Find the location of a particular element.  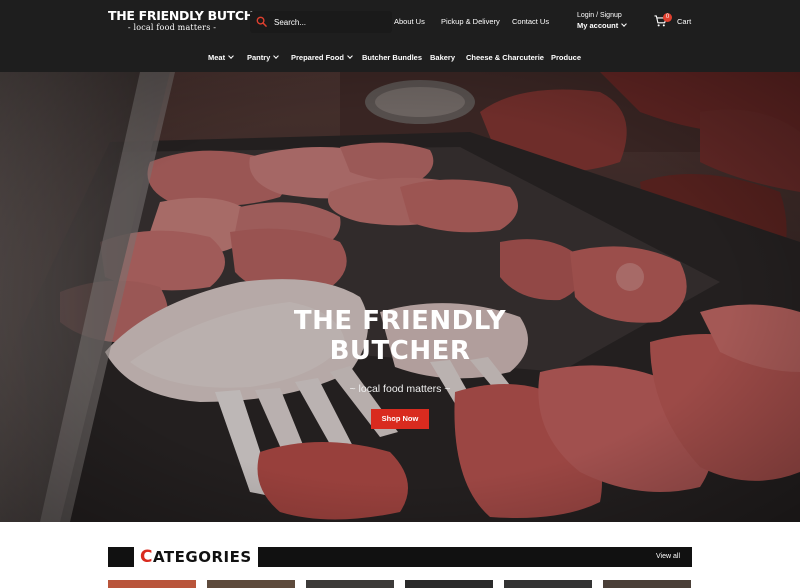

logo-tagline: - local food matters - is located at coordinates (172, 27).